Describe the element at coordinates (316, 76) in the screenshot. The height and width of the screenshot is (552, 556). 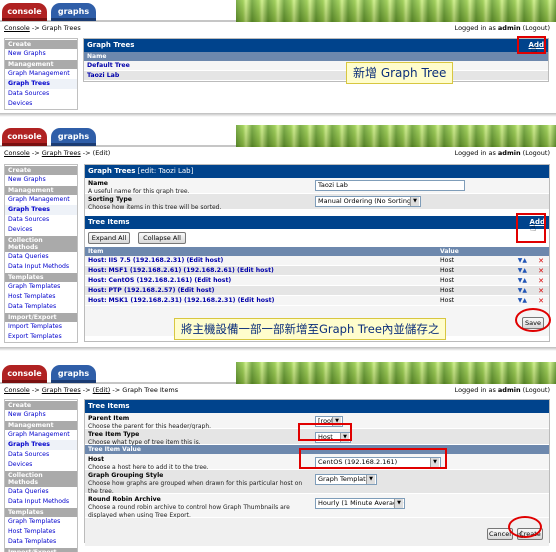
I see `tree-row: Taozi Lab` at that location.